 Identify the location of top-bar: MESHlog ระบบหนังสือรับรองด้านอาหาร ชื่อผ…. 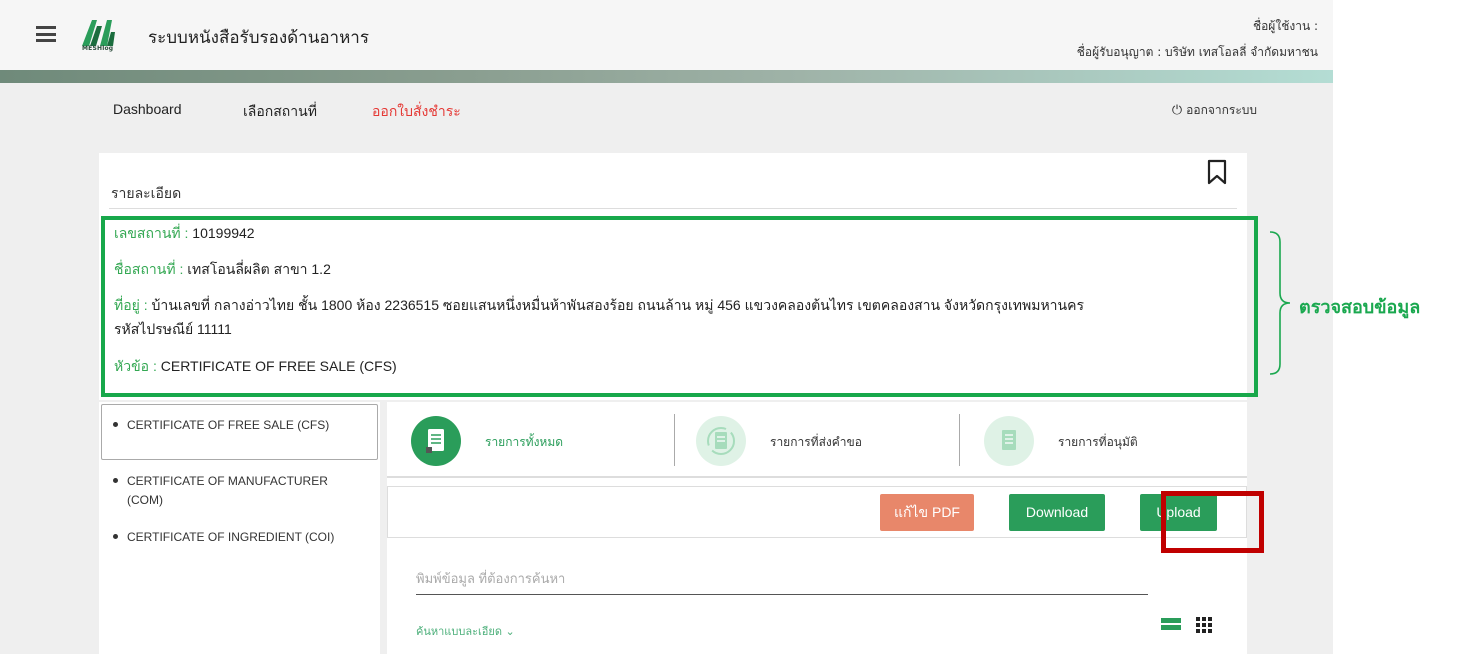
(666, 35).